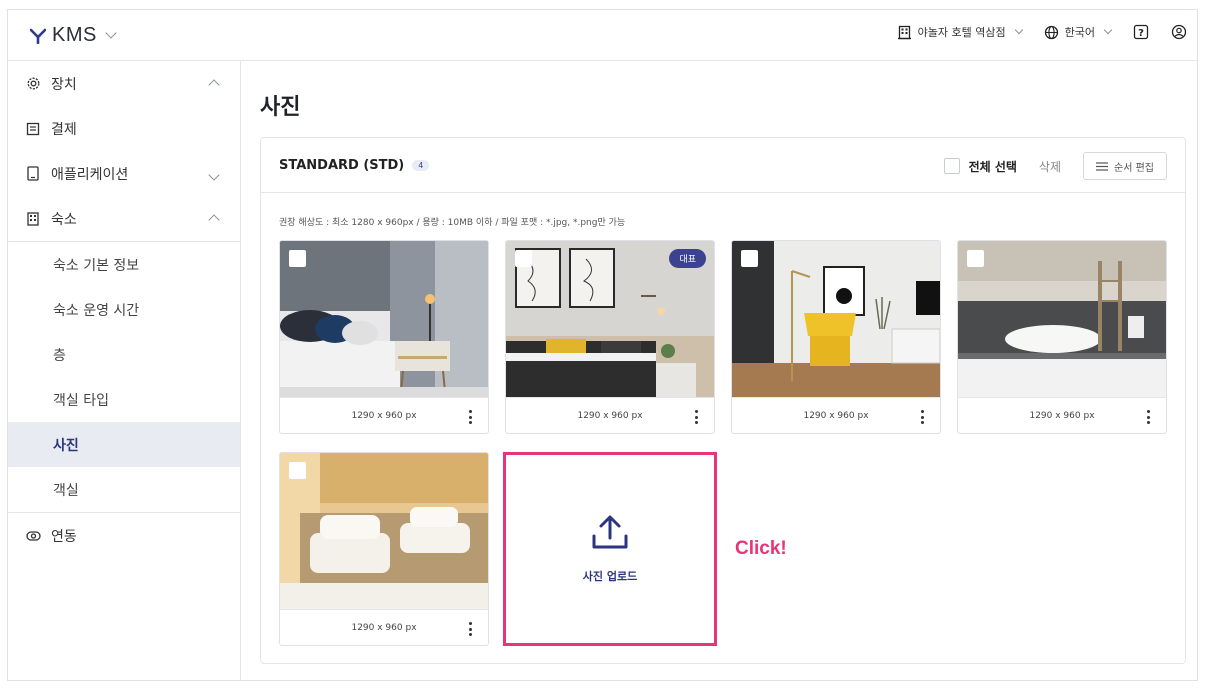 The image size is (1205, 691). What do you see at coordinates (610, 532) in the screenshot?
I see `upload-icon` at bounding box center [610, 532].